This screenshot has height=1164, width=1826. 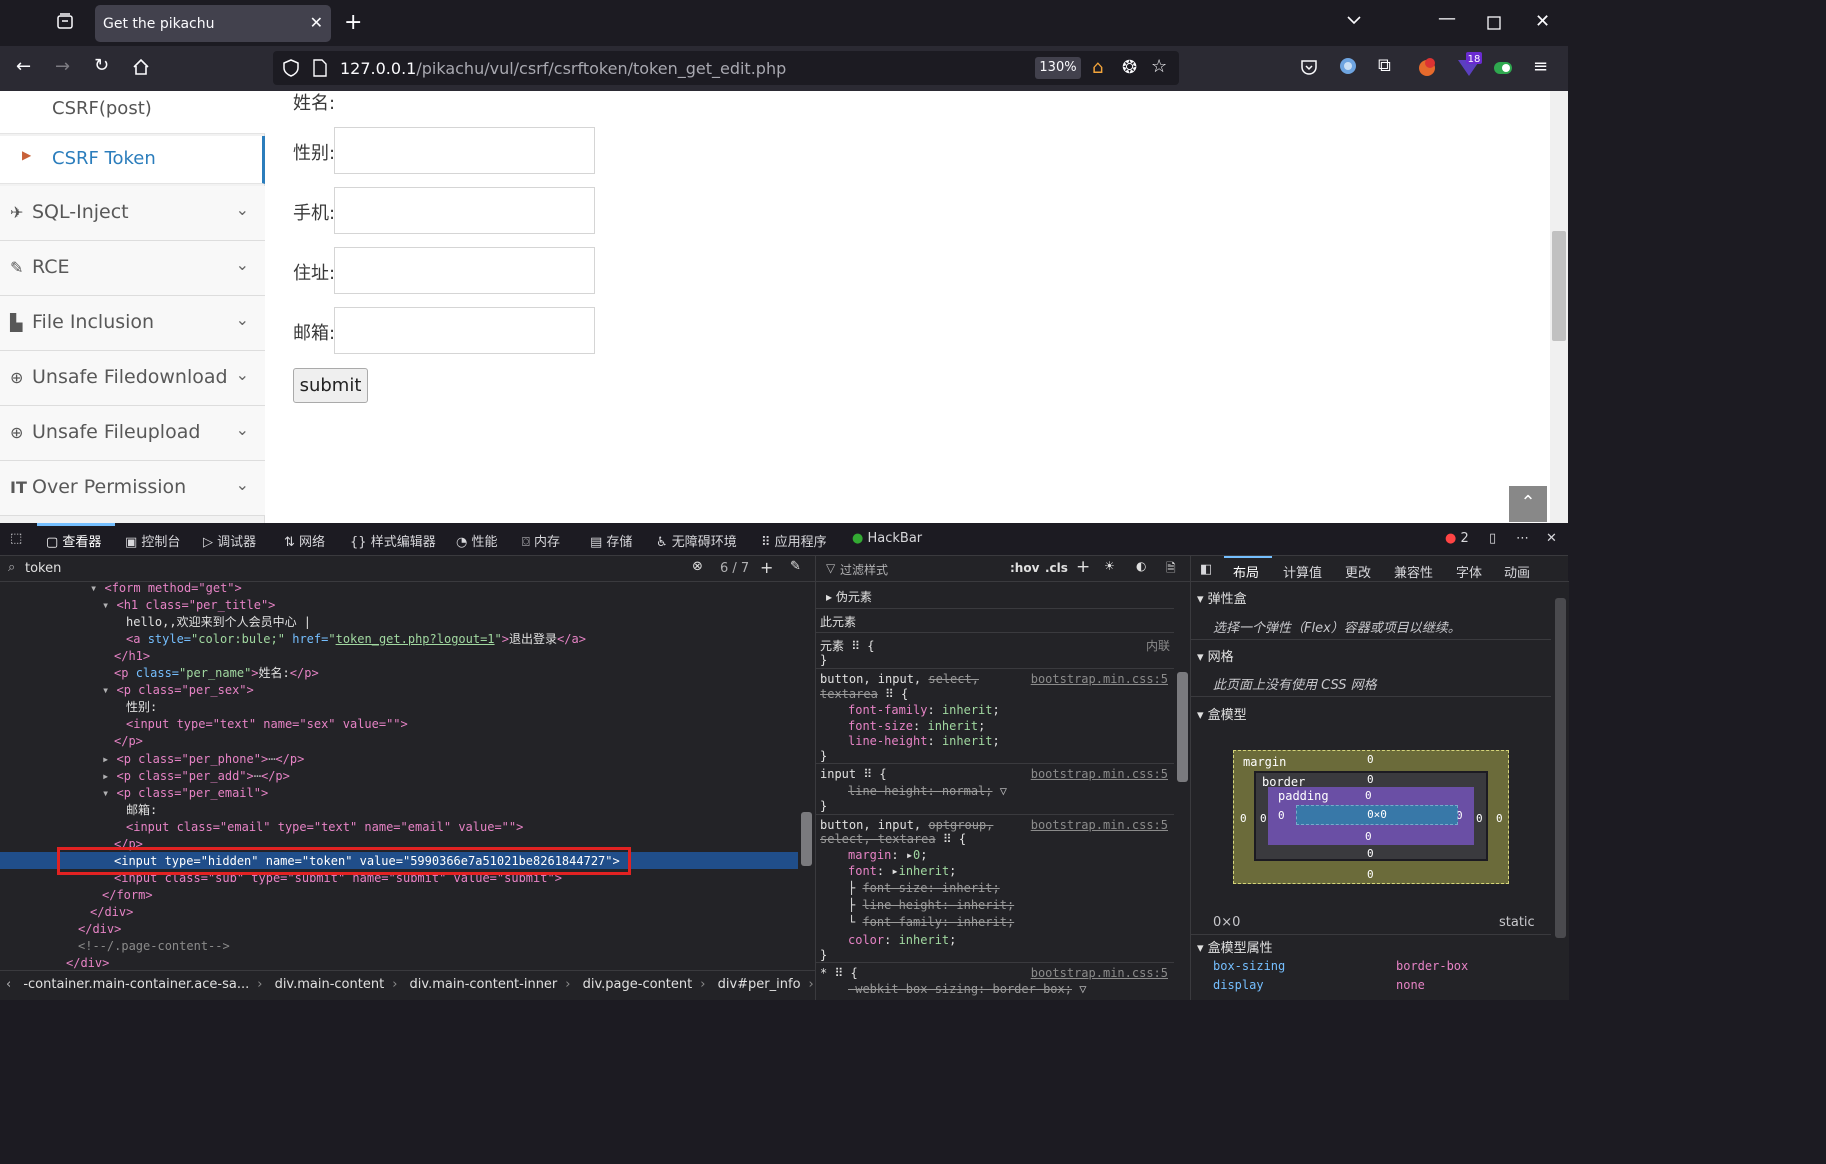 I want to click on toggle-sidebar-icon: ◧, so click(x=1206, y=569).